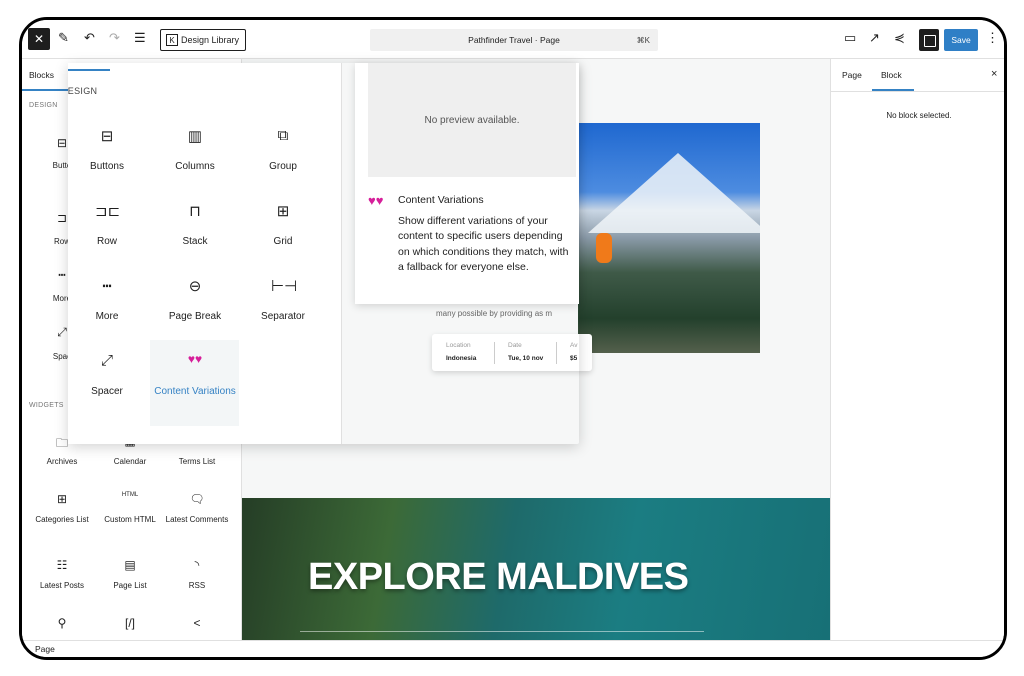 The image size is (1024, 676). I want to click on tab-blocks: Blocks, so click(41, 75).